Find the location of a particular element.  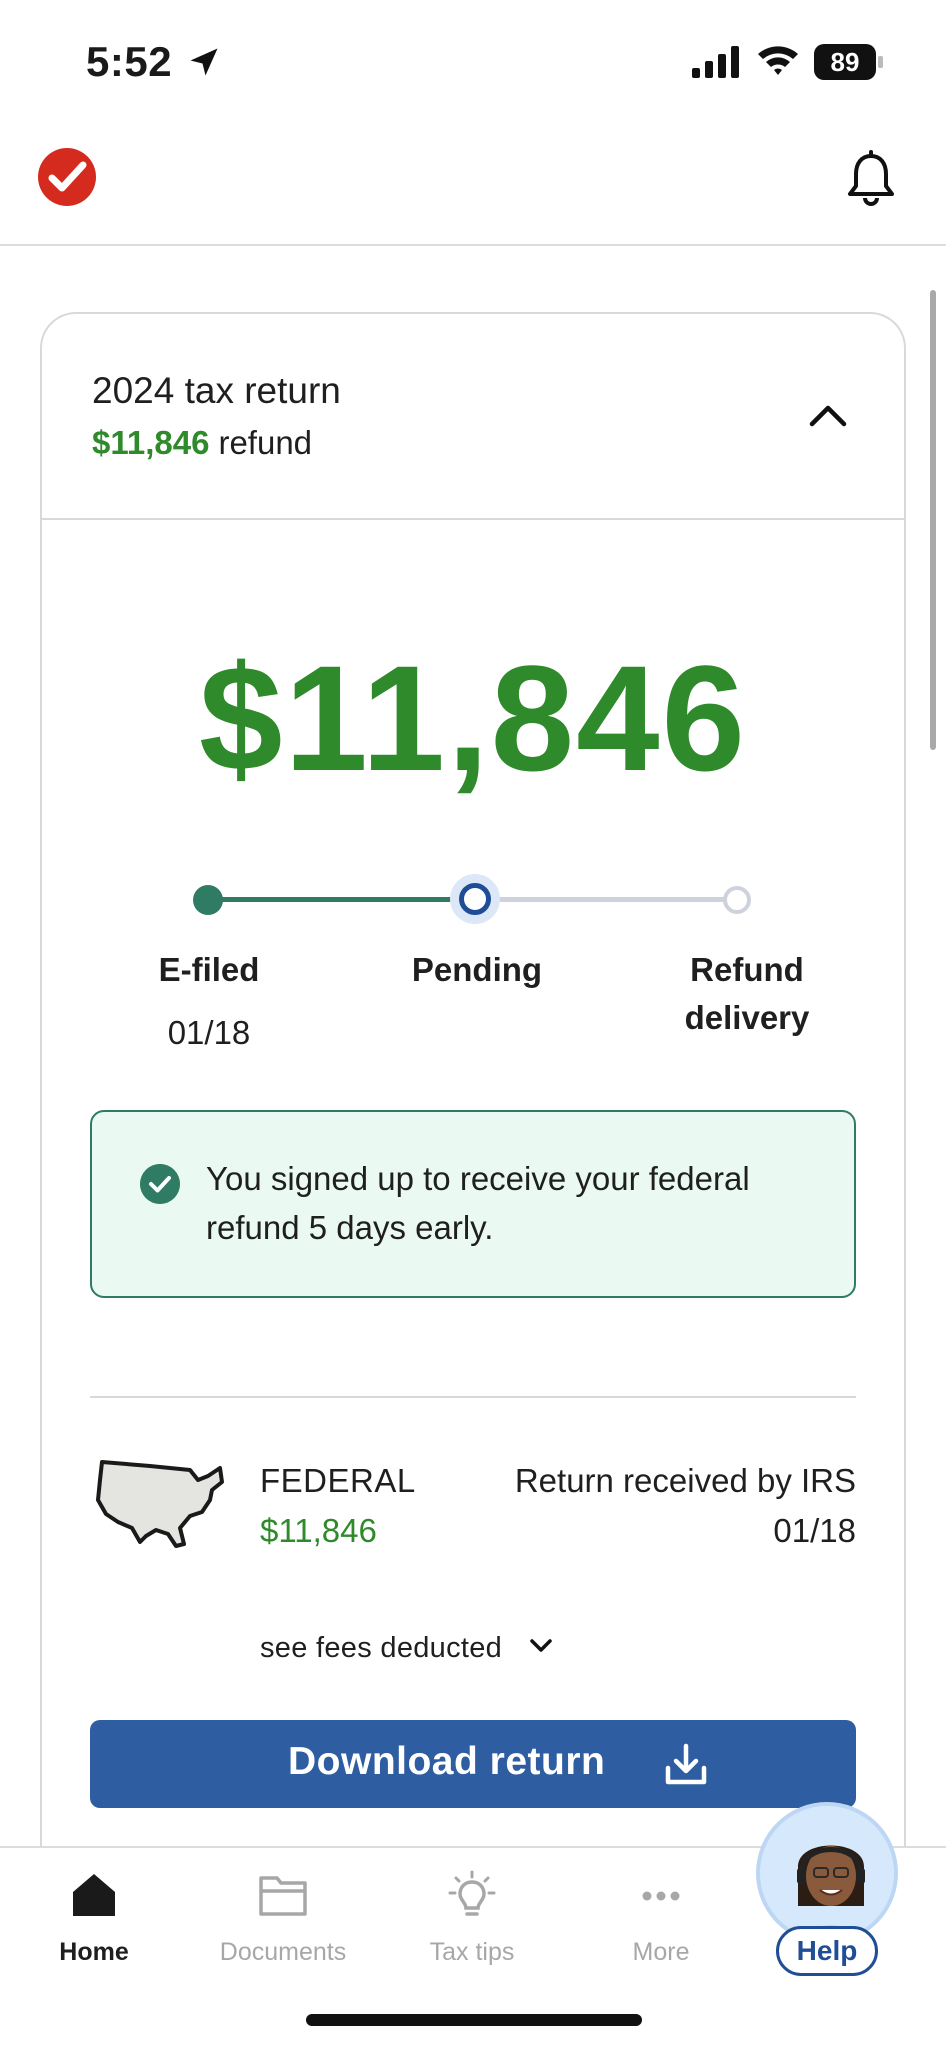

refund-big-amount: $11,846 is located at coordinates (473, 718).